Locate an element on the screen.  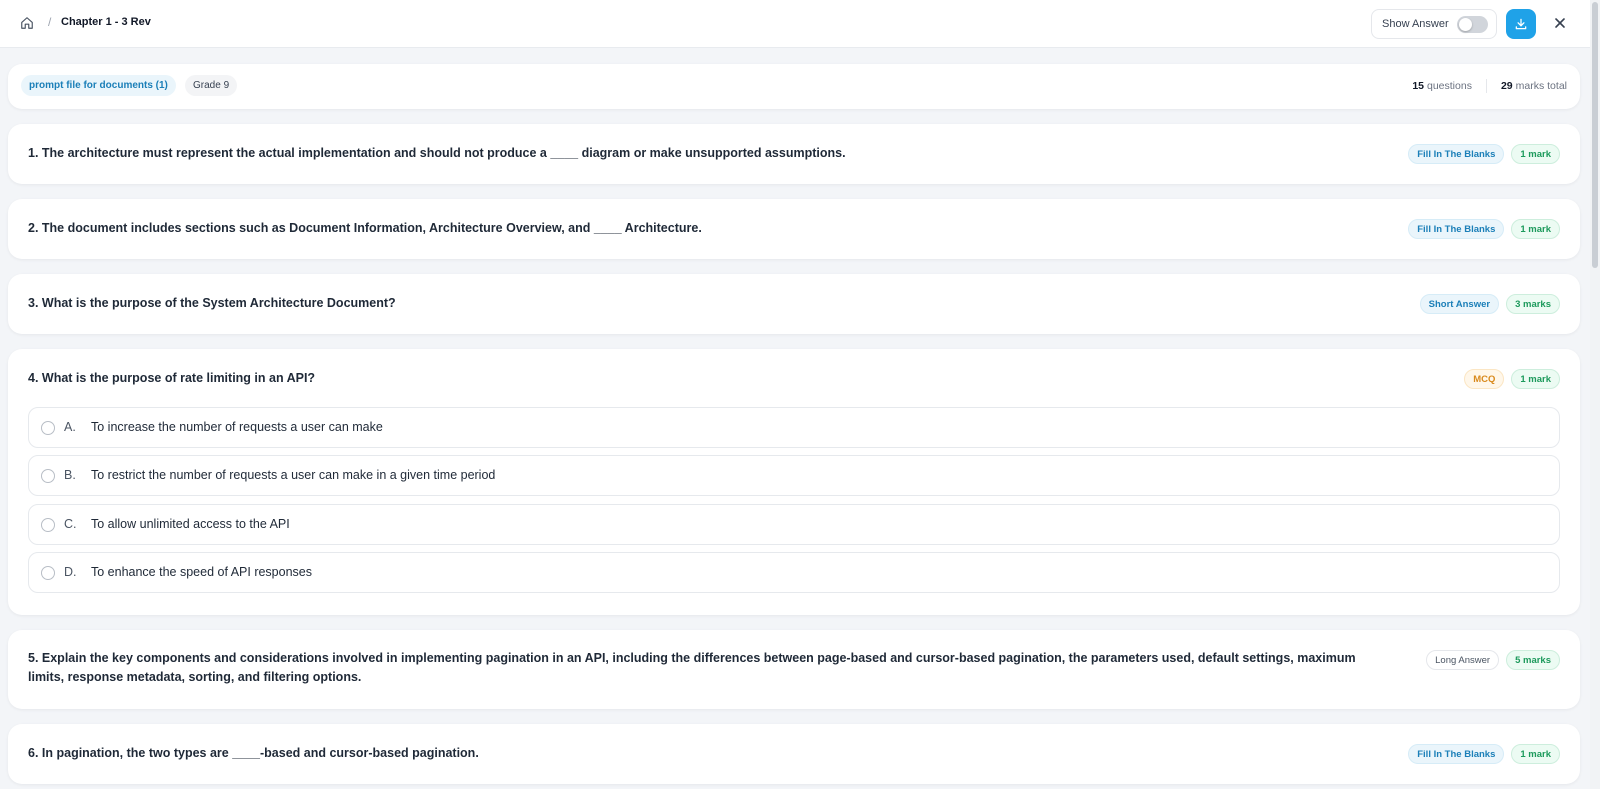
show-answer-toggle: Show Answer is located at coordinates (1434, 24).